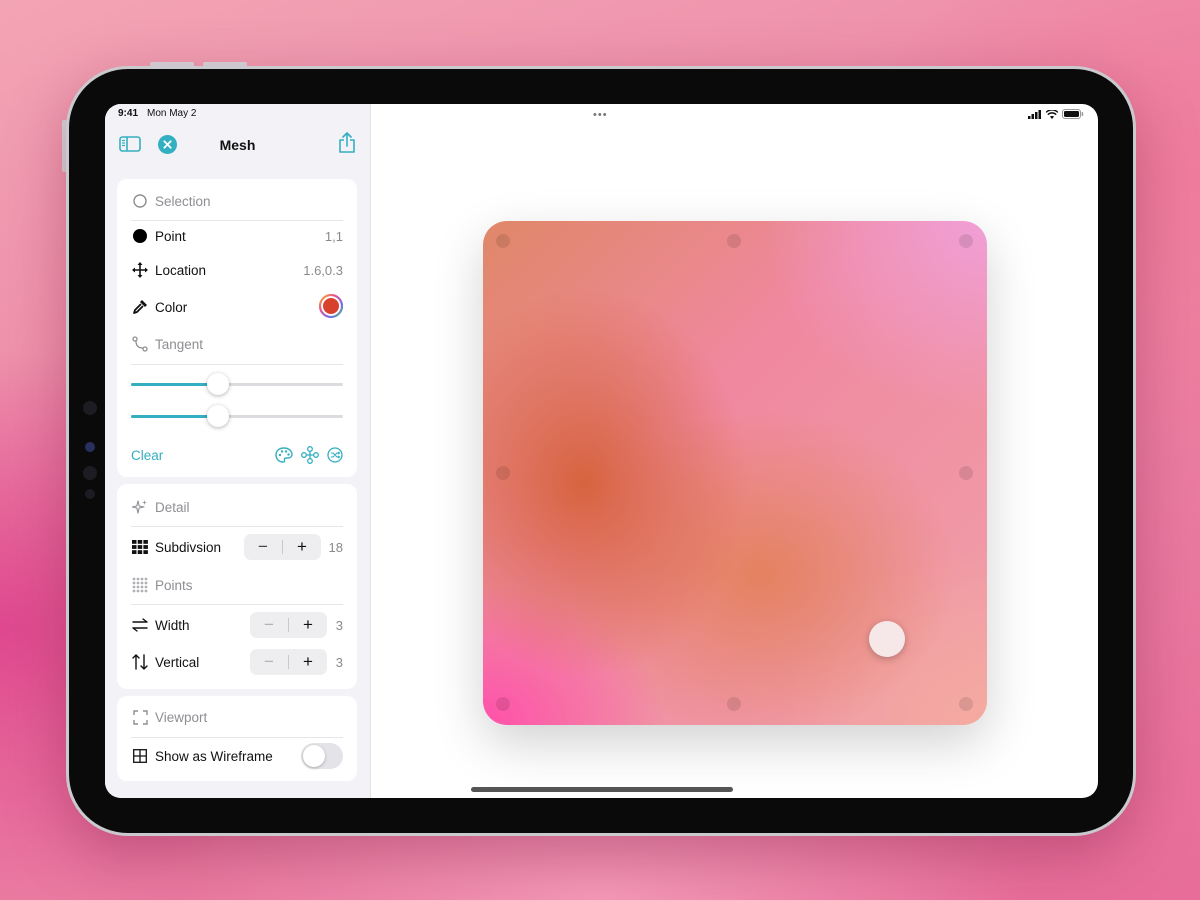  What do you see at coordinates (214, 756) in the screenshot?
I see `wireframe-label: Show as Wireframe` at bounding box center [214, 756].